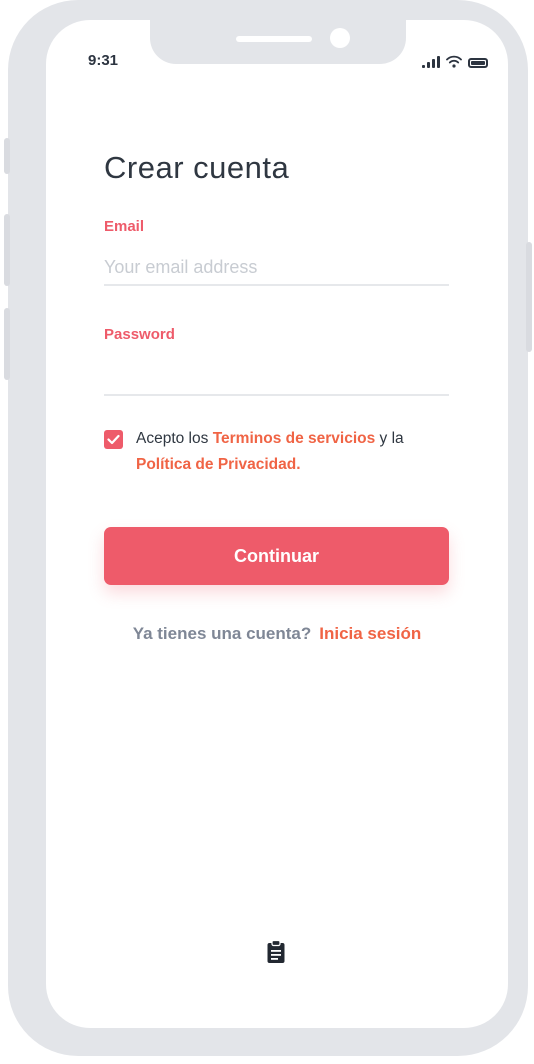 The image size is (534, 1064). Describe the element at coordinates (103, 60) in the screenshot. I see `status-time: 9:31` at that location.